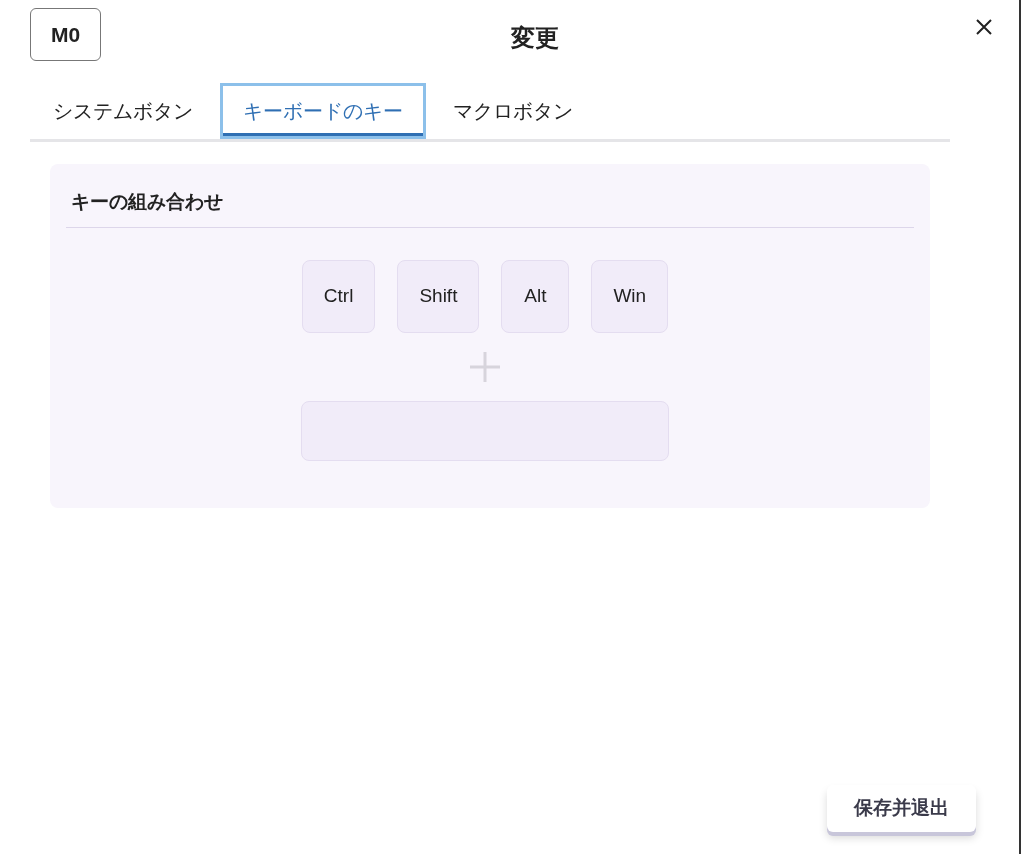 This screenshot has width=1024, height=854. What do you see at coordinates (630, 296) in the screenshot?
I see `modifier-key: Win` at bounding box center [630, 296].